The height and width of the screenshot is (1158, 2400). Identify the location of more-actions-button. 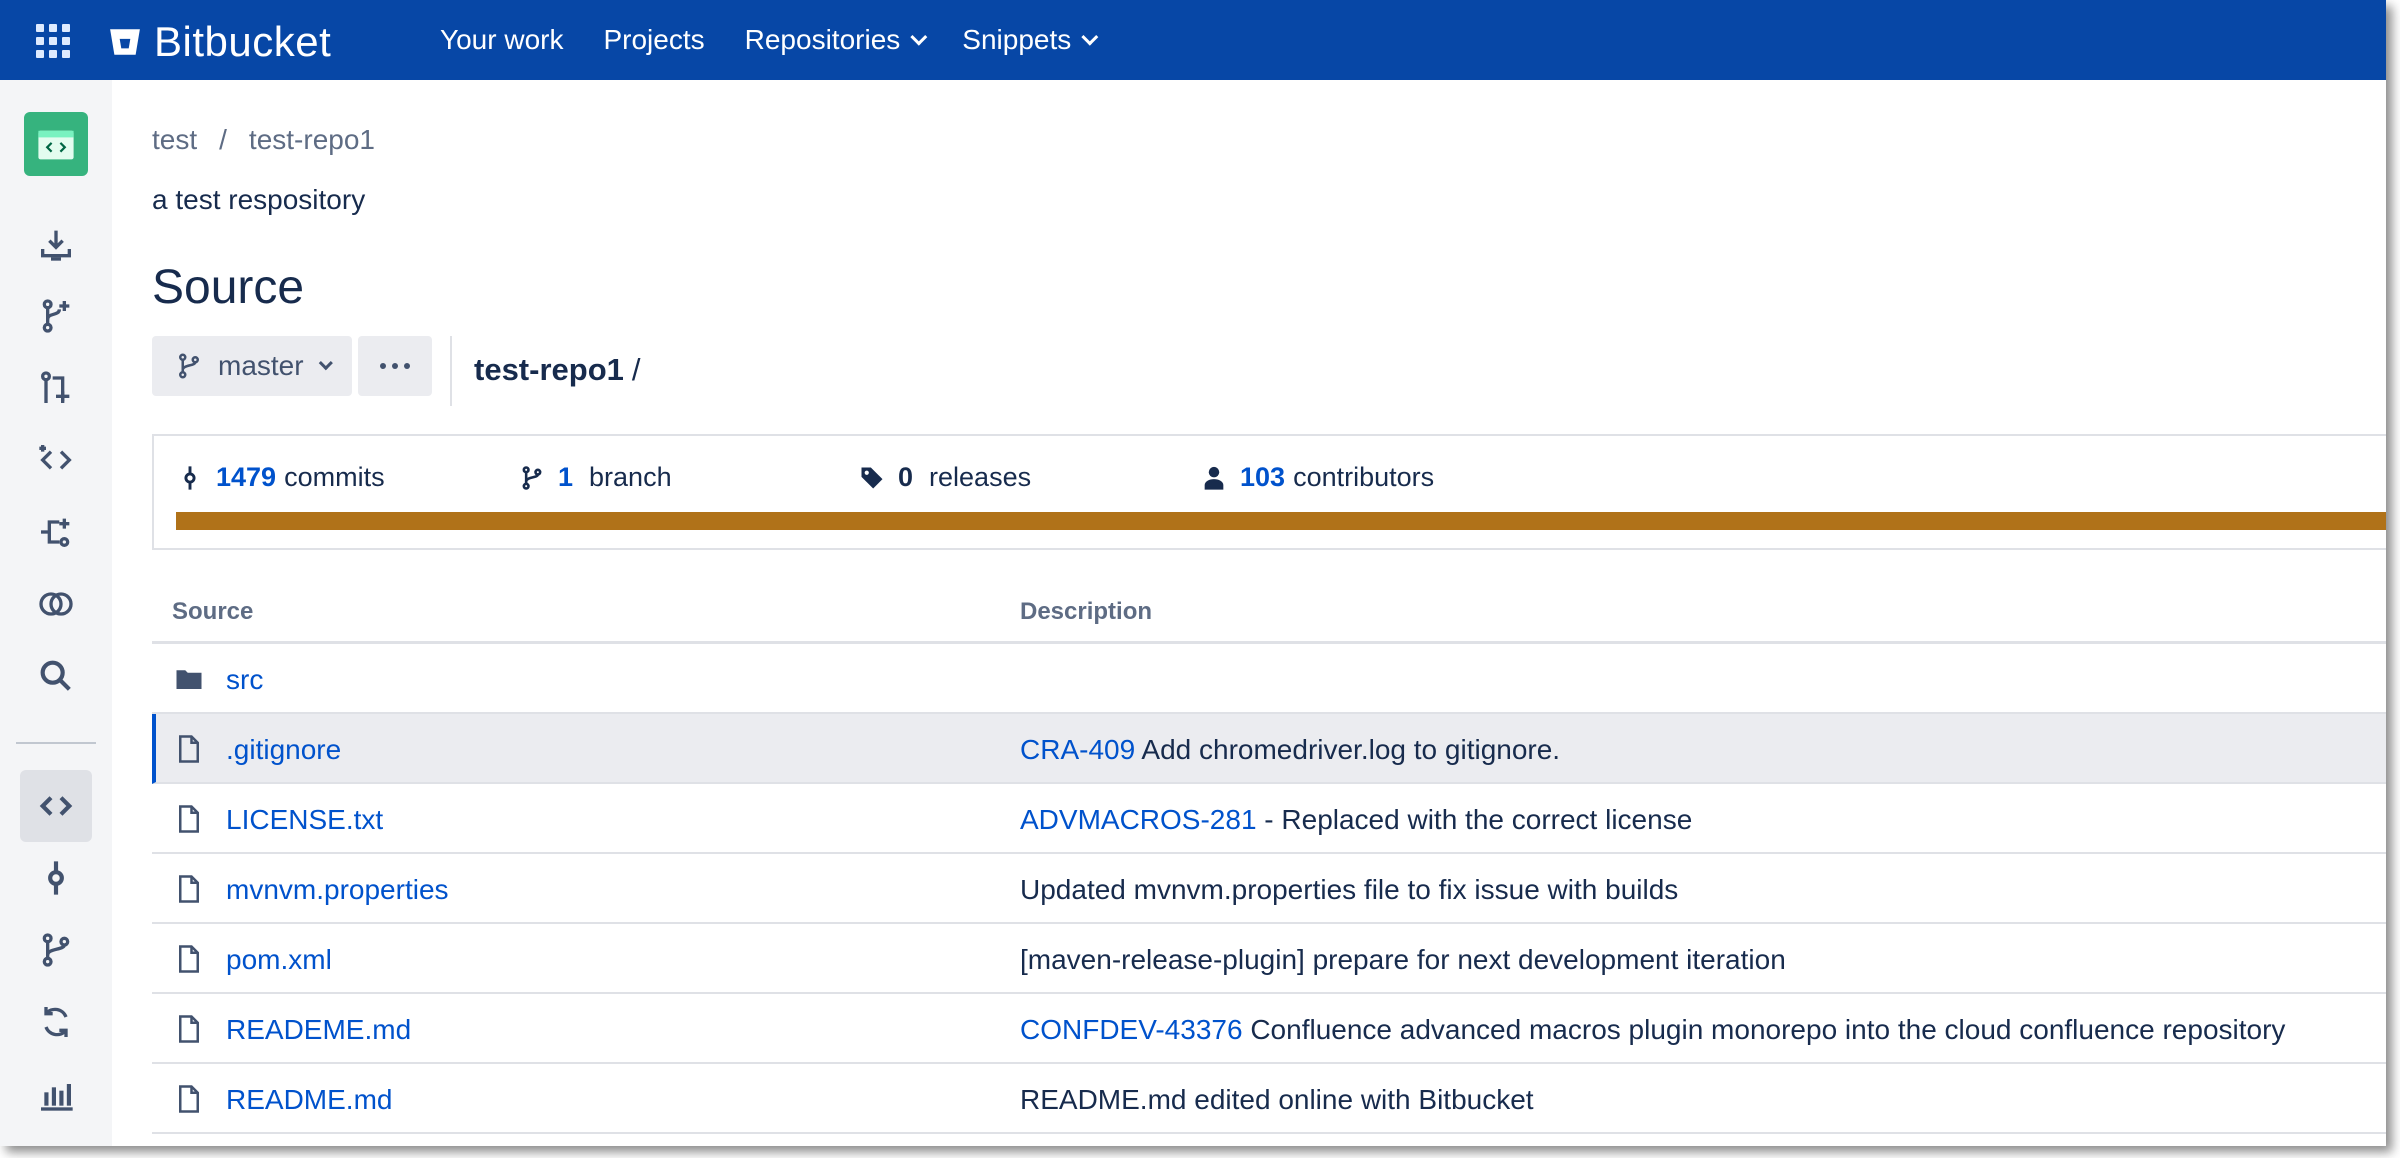
(395, 366).